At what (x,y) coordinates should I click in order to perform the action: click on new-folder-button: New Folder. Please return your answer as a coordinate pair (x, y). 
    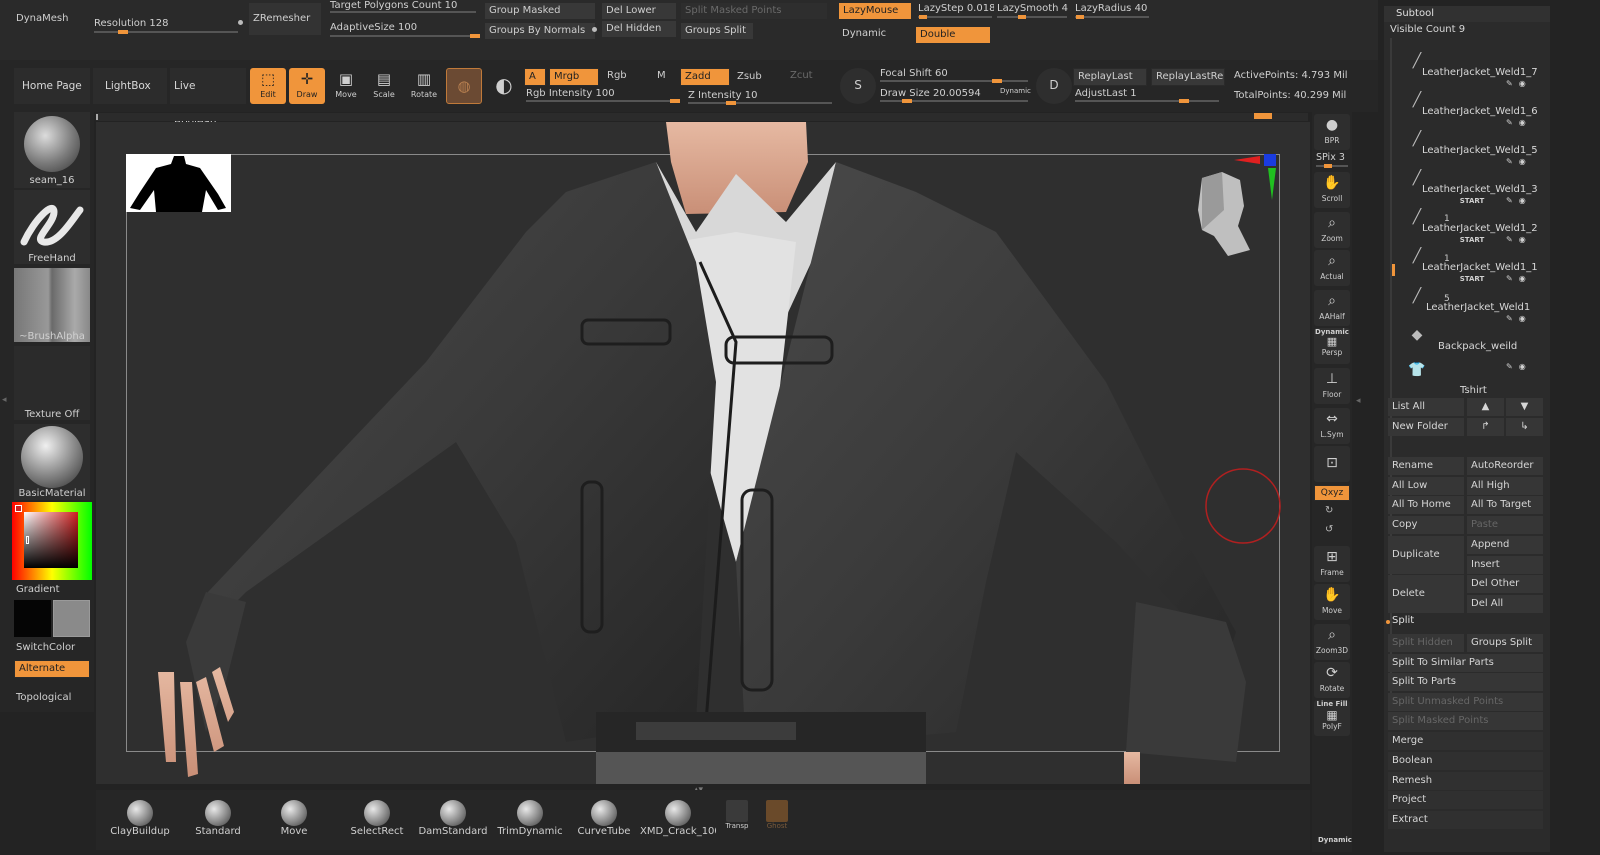
    Looking at the image, I should click on (1426, 427).